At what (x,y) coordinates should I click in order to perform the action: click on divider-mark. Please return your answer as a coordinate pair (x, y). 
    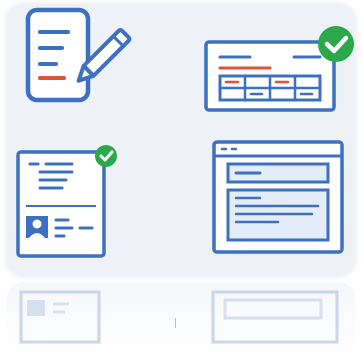
    Looking at the image, I should click on (175, 323).